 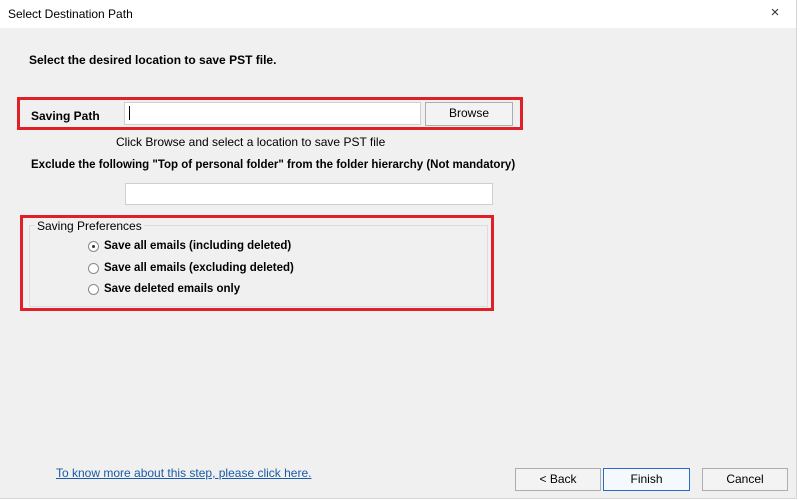 What do you see at coordinates (199, 268) in the screenshot?
I see `option-exclude-deleted-label: Save all emails (excluding deleted)` at bounding box center [199, 268].